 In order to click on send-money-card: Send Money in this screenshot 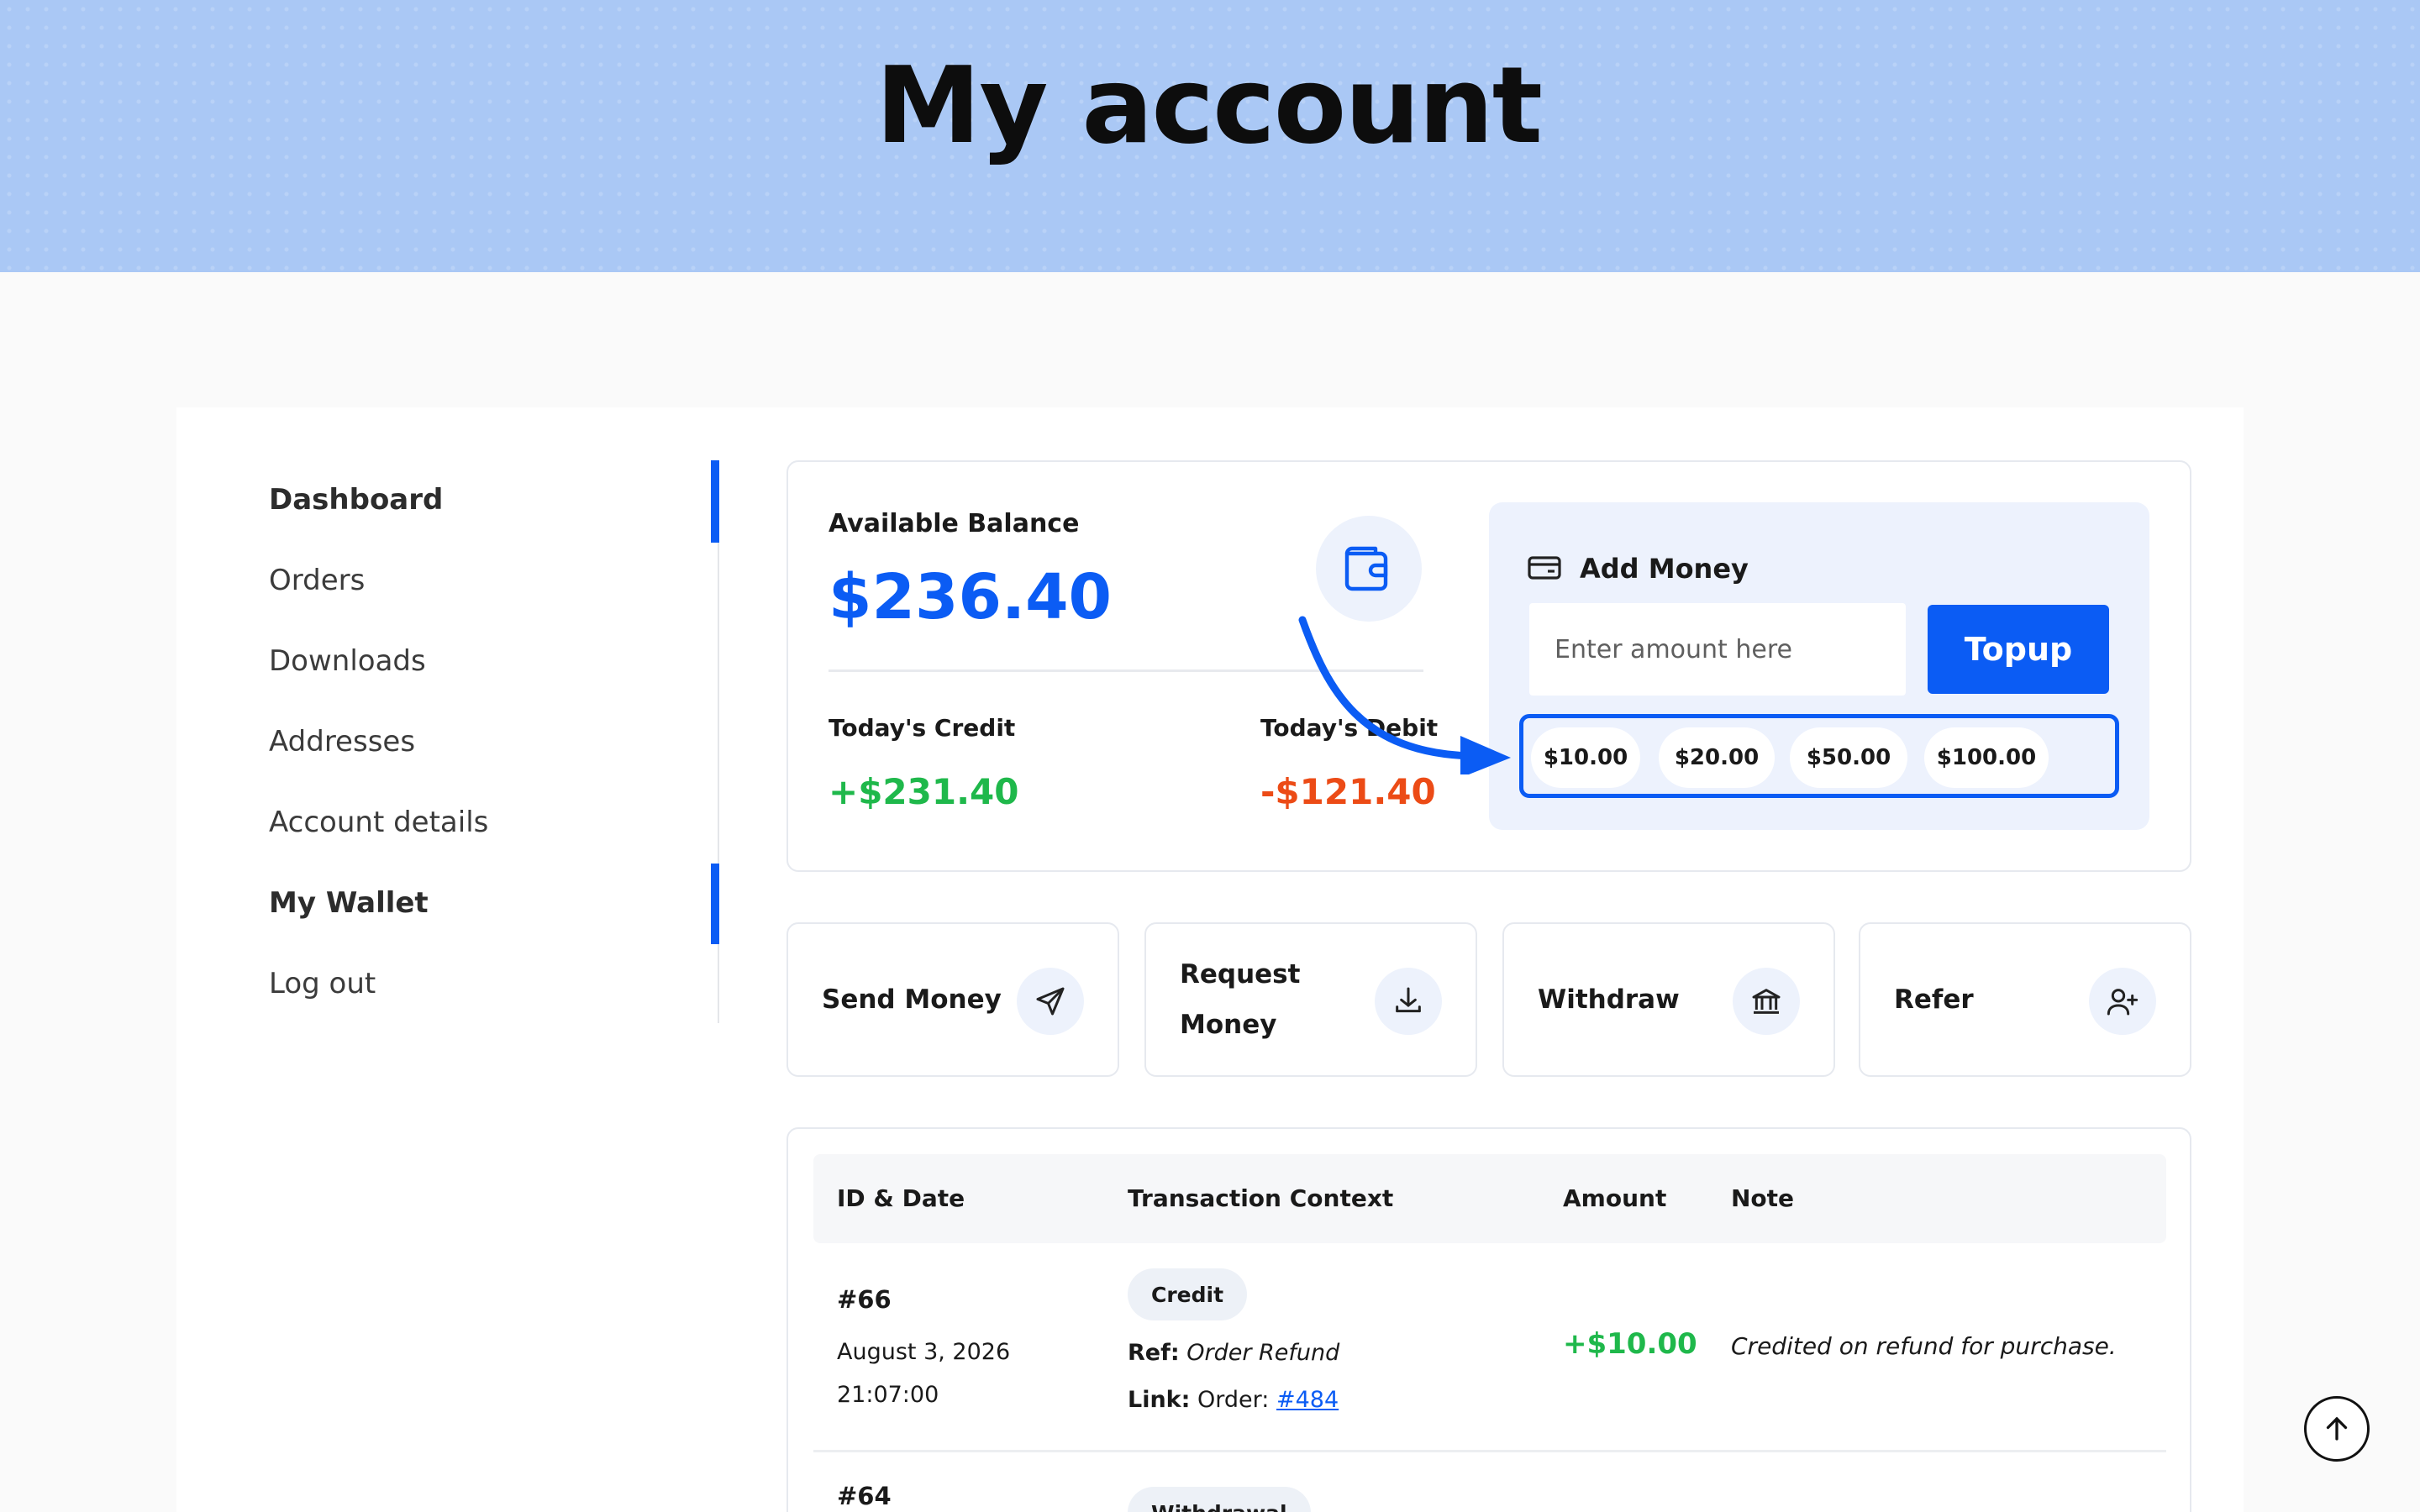, I will do `click(953, 999)`.